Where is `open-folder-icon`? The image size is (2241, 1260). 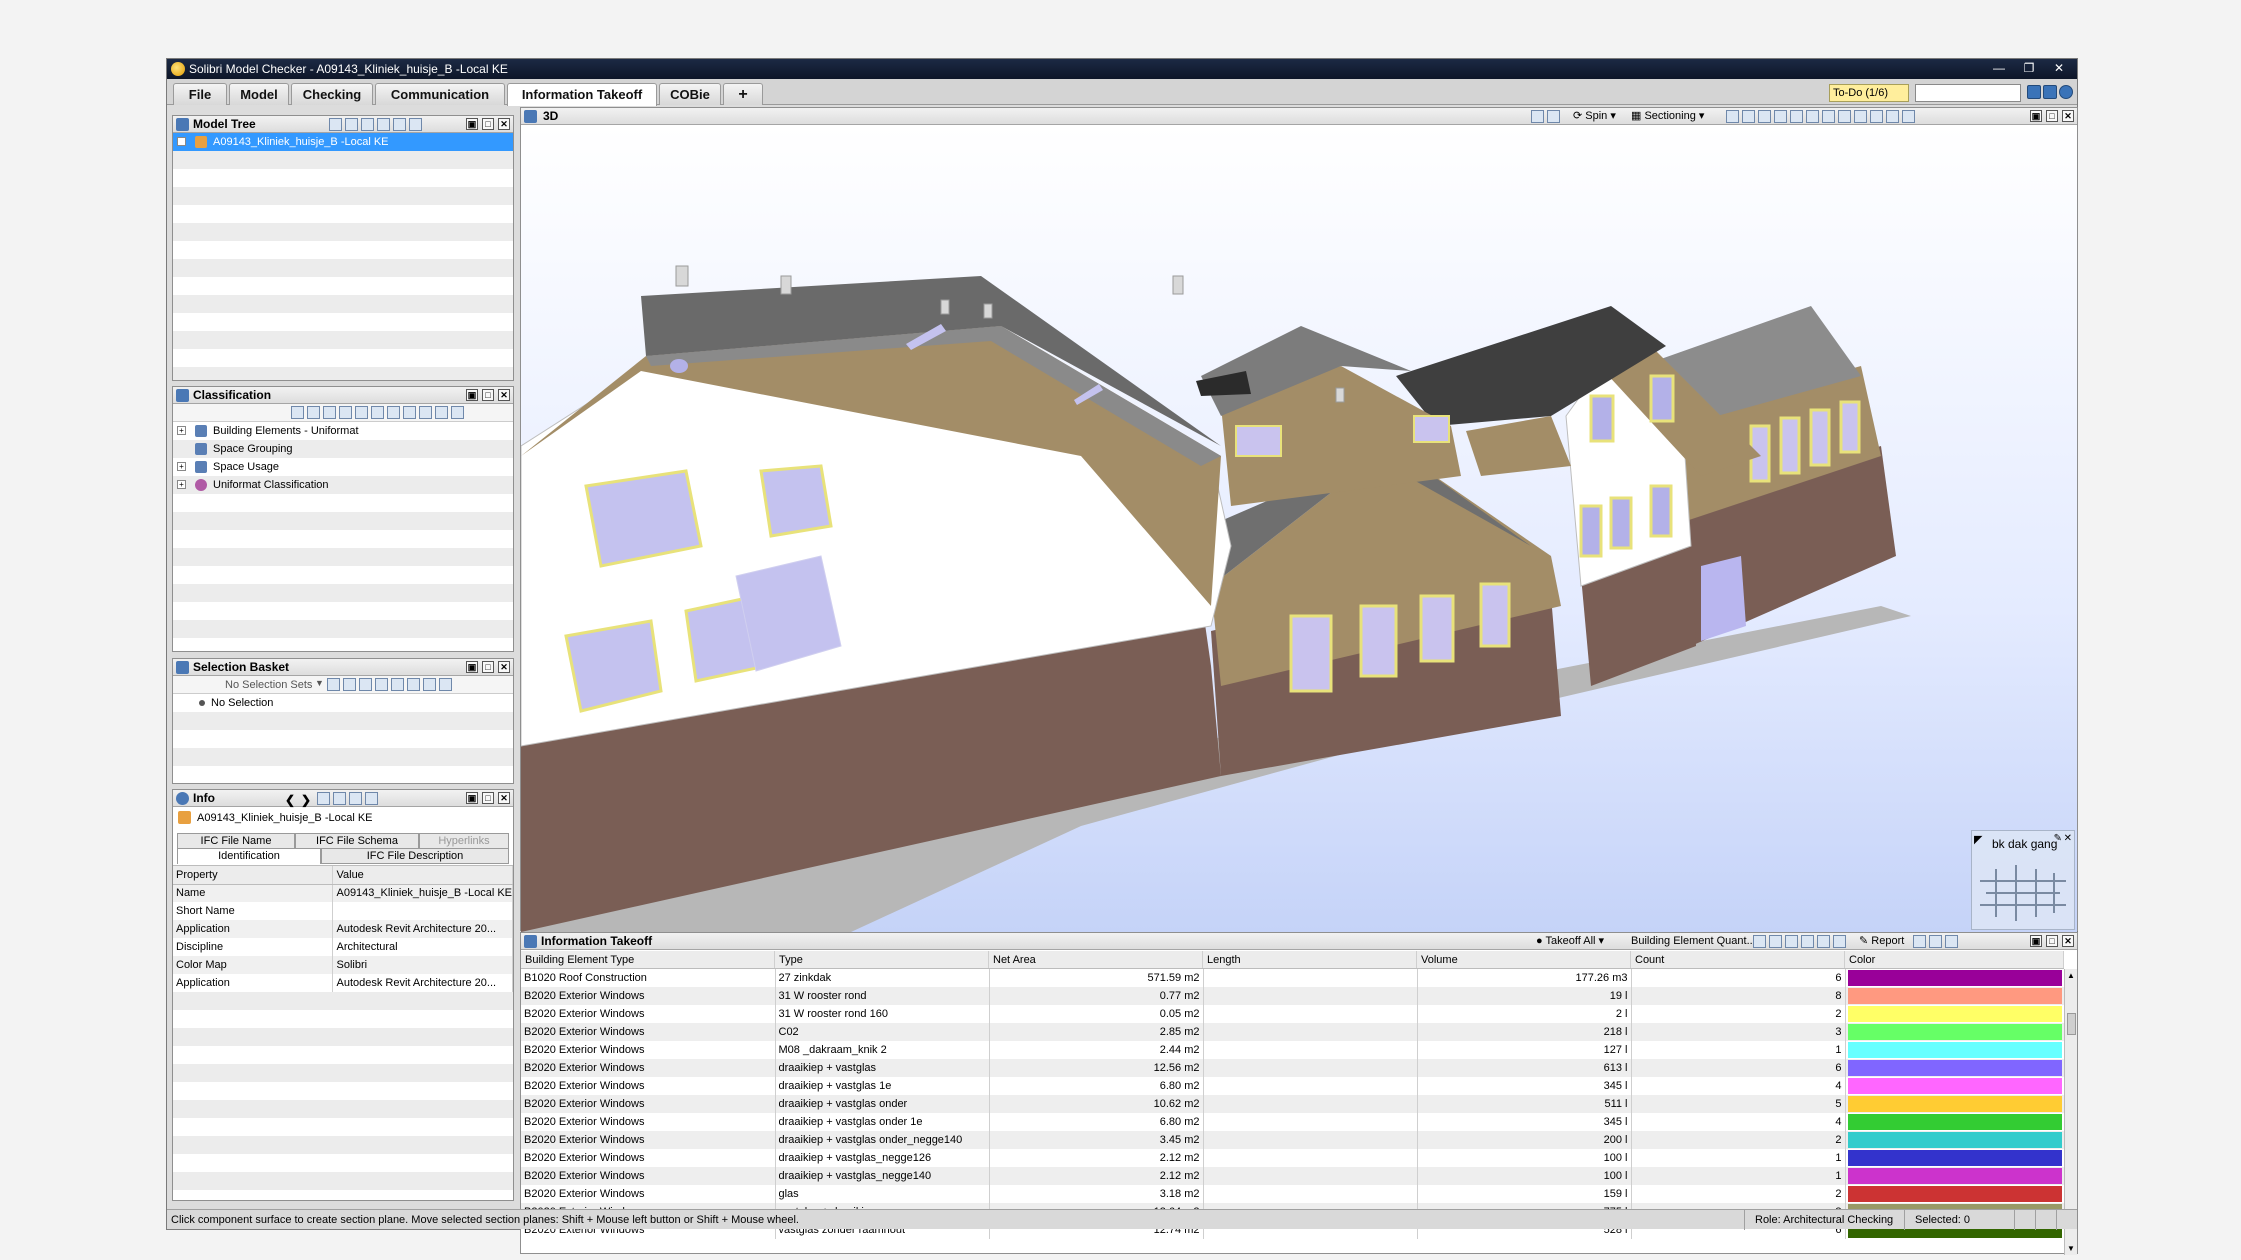 open-folder-icon is located at coordinates (345, 412).